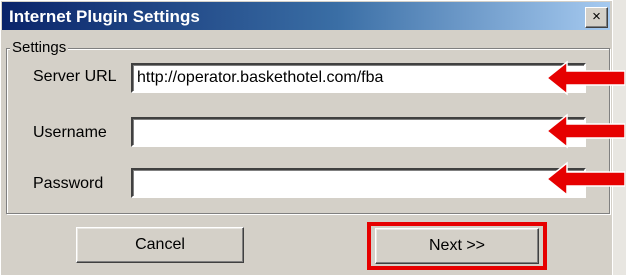 Image resolution: width=626 pixels, height=275 pixels. What do you see at coordinates (68, 183) in the screenshot?
I see `password-label: Password` at bounding box center [68, 183].